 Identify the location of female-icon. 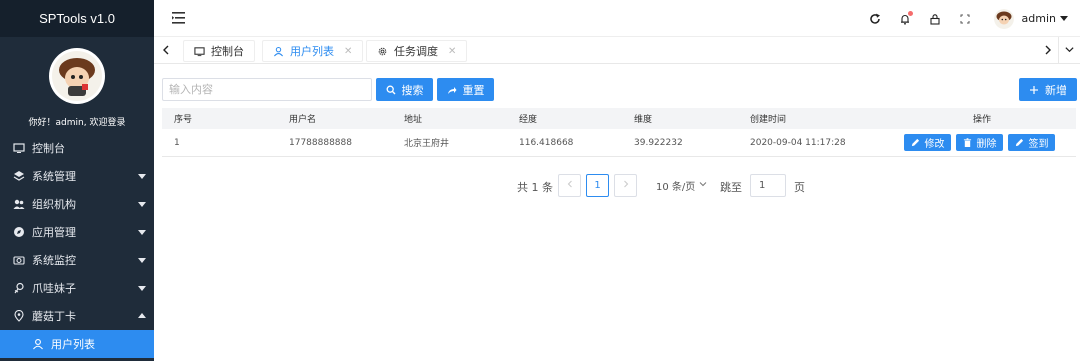
(19, 288).